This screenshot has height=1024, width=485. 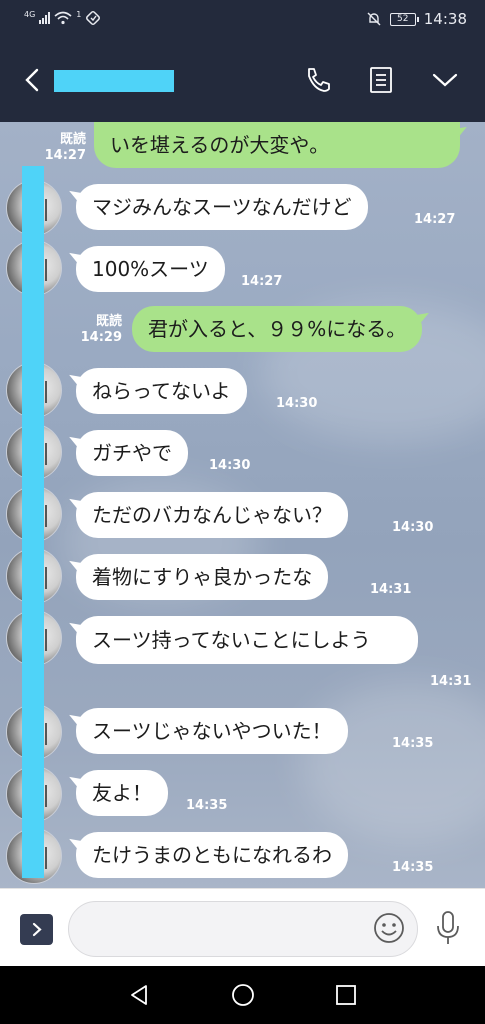 What do you see at coordinates (30, 14) in the screenshot?
I see `network-type: 4G` at bounding box center [30, 14].